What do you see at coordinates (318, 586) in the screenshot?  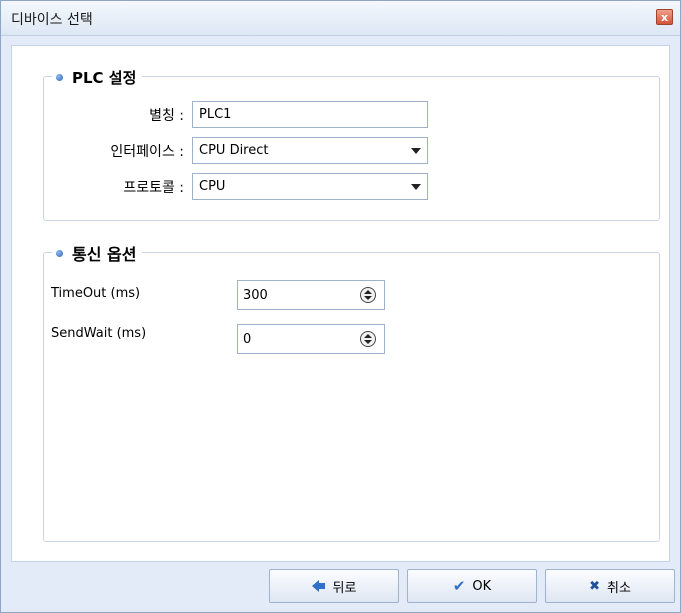 I see `arrow-left-icon` at bounding box center [318, 586].